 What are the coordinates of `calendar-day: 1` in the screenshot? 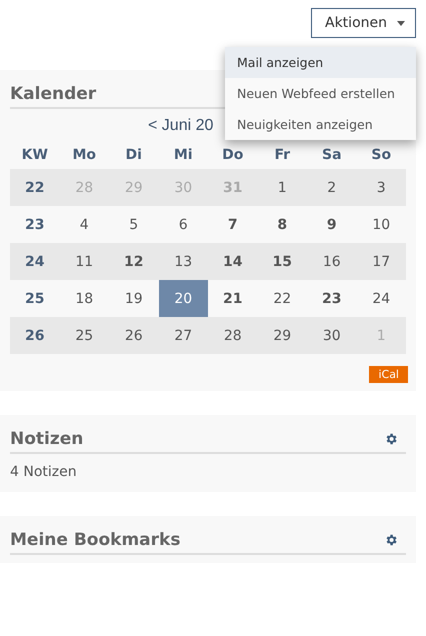 It's located at (282, 187).